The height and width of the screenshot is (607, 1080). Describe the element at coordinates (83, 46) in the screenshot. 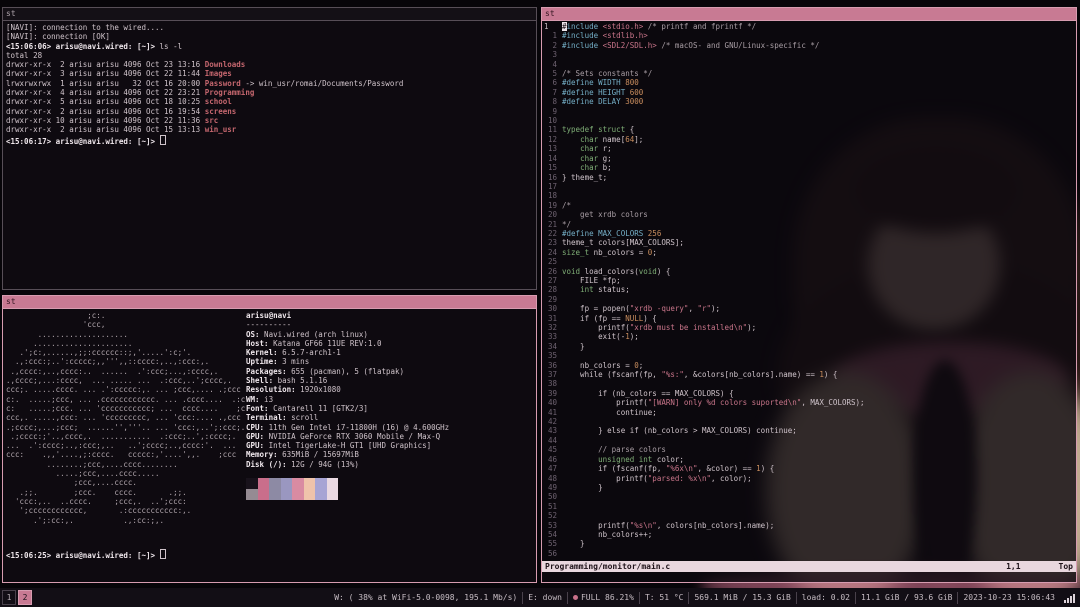

I see `text-segment: <15:06:06> arisu@navi.wired: [~]>` at that location.